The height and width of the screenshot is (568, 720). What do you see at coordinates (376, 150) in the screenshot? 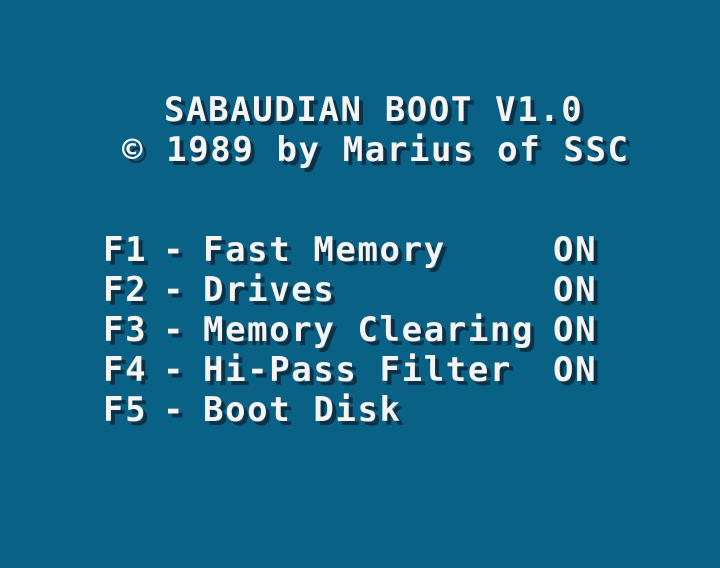
I see `copyright-line: © 1989 by Marius of SSC` at bounding box center [376, 150].